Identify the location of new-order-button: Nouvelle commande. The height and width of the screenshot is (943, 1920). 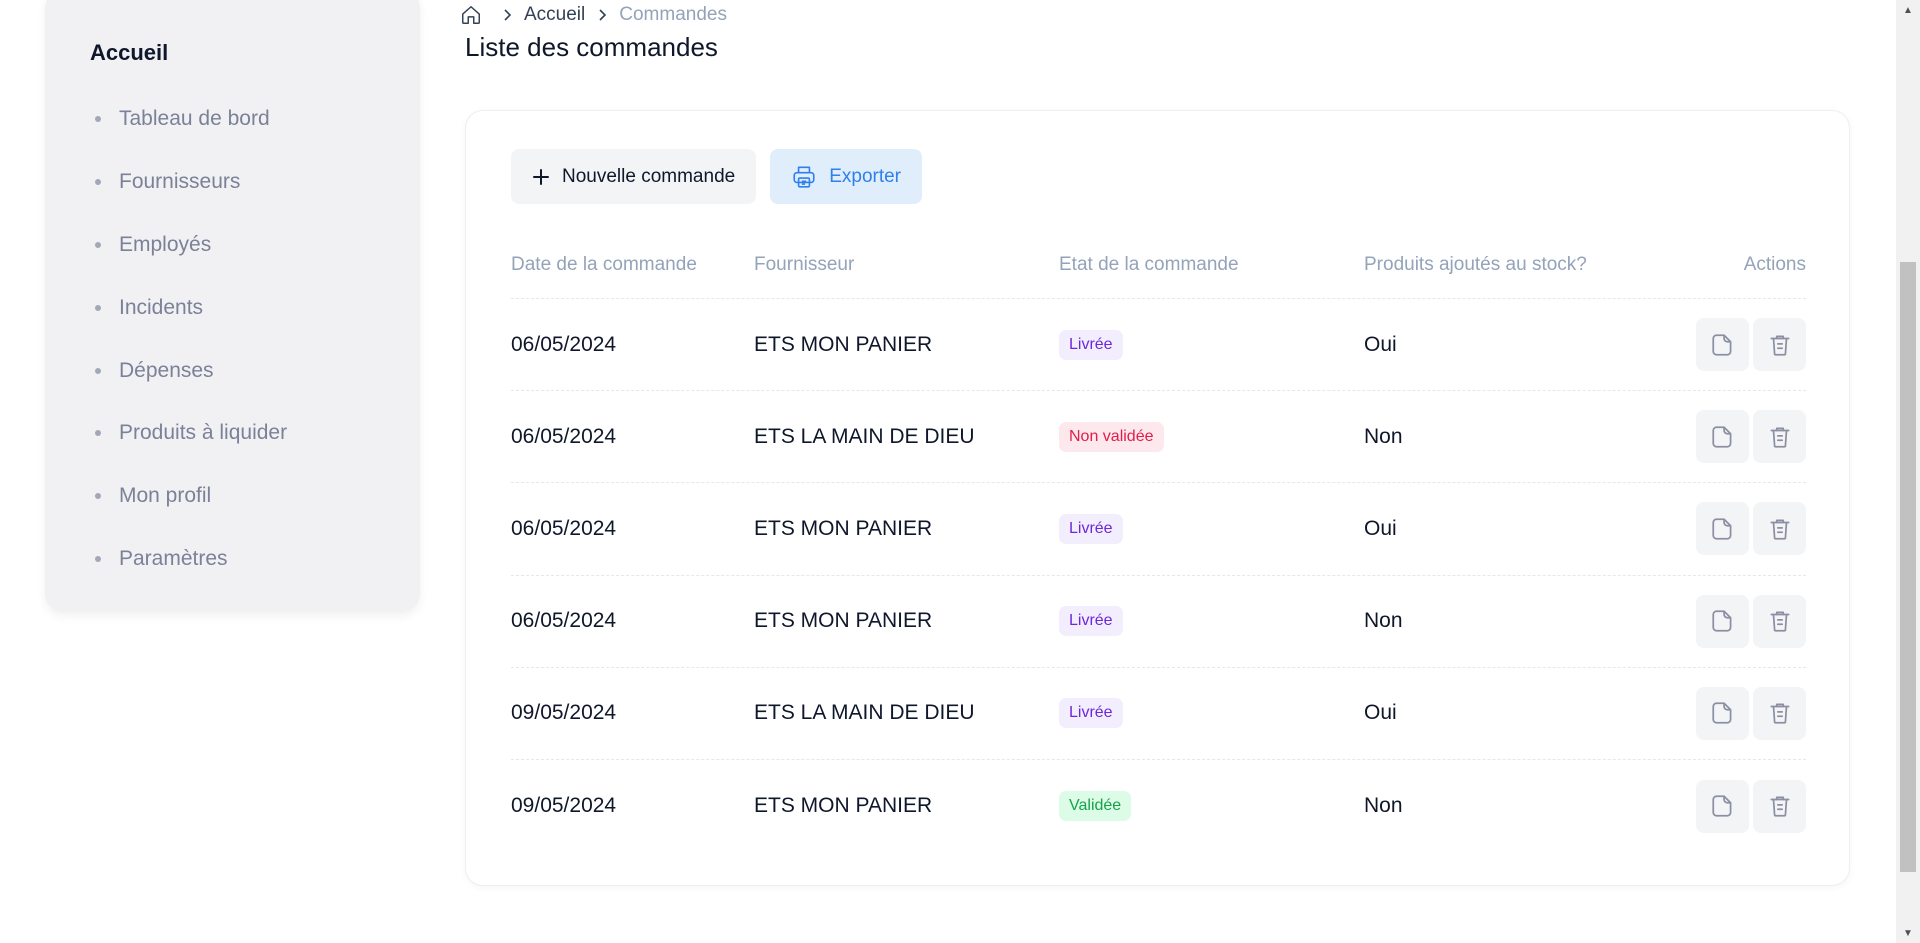
(634, 176).